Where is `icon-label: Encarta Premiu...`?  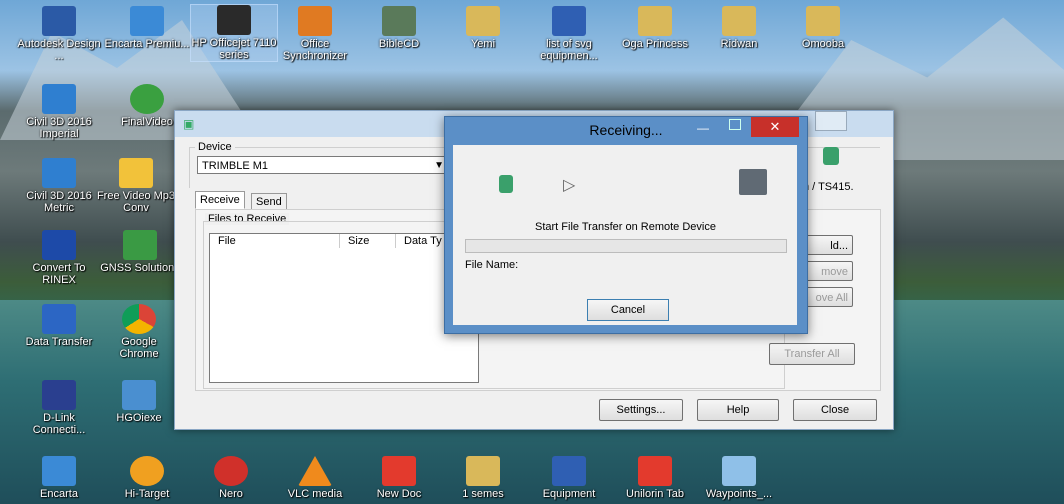 icon-label: Encarta Premiu... is located at coordinates (147, 44).